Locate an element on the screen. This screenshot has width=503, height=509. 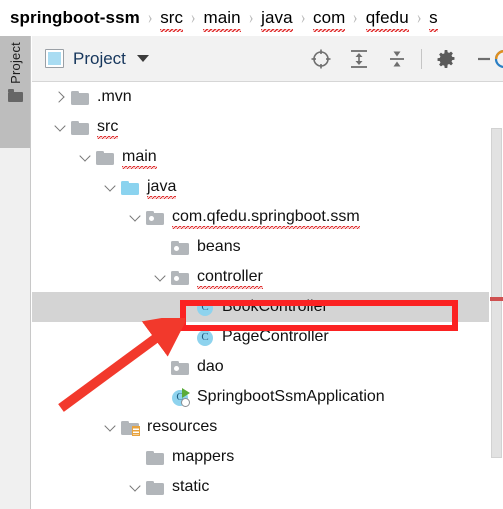
tree-row-label: mappers is located at coordinates (203, 456).